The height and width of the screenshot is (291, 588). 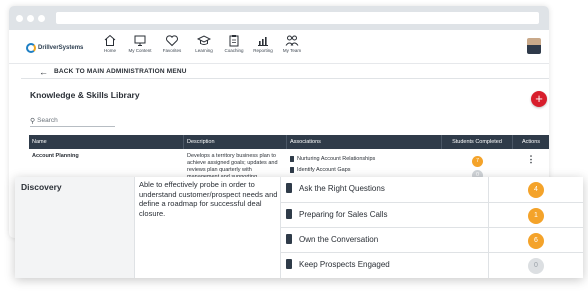 I want to click on search-input, so click(x=72, y=120).